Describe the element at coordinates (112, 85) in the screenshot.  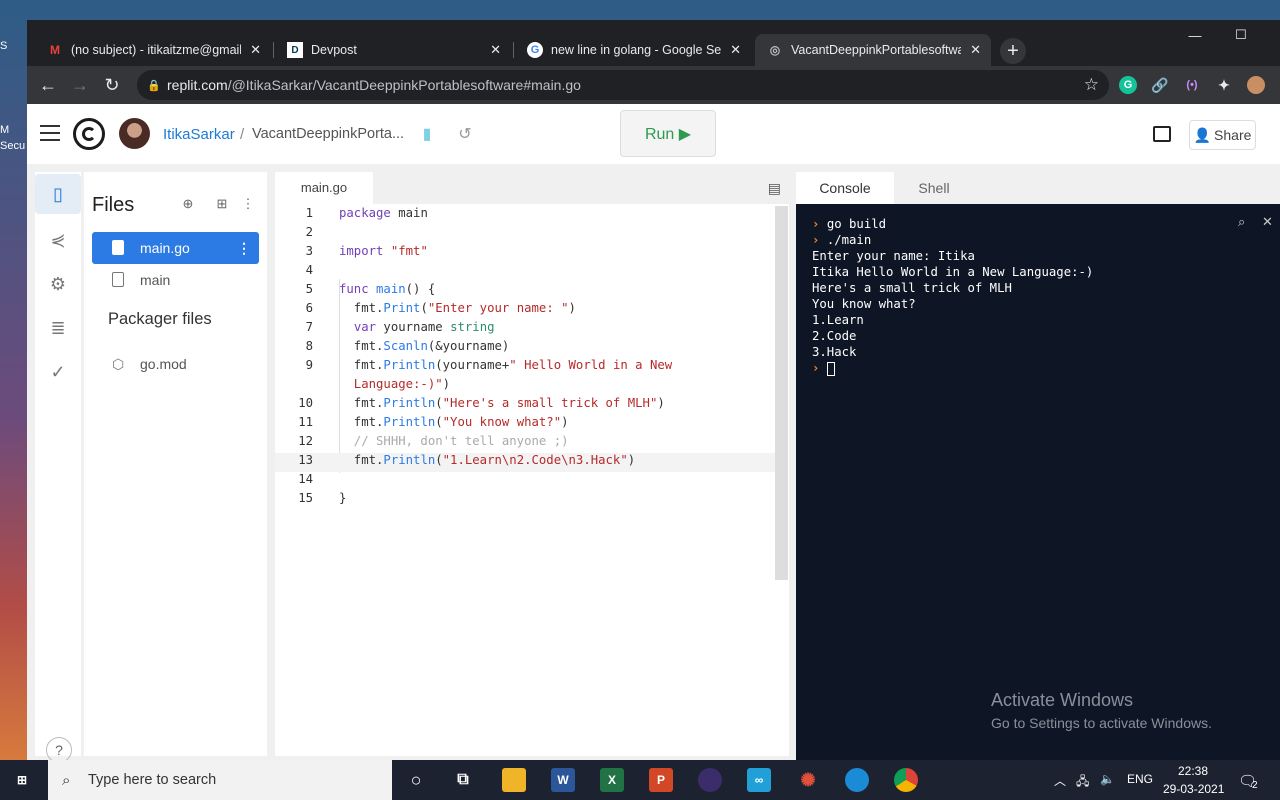
I see `reload-icon: ↻` at that location.